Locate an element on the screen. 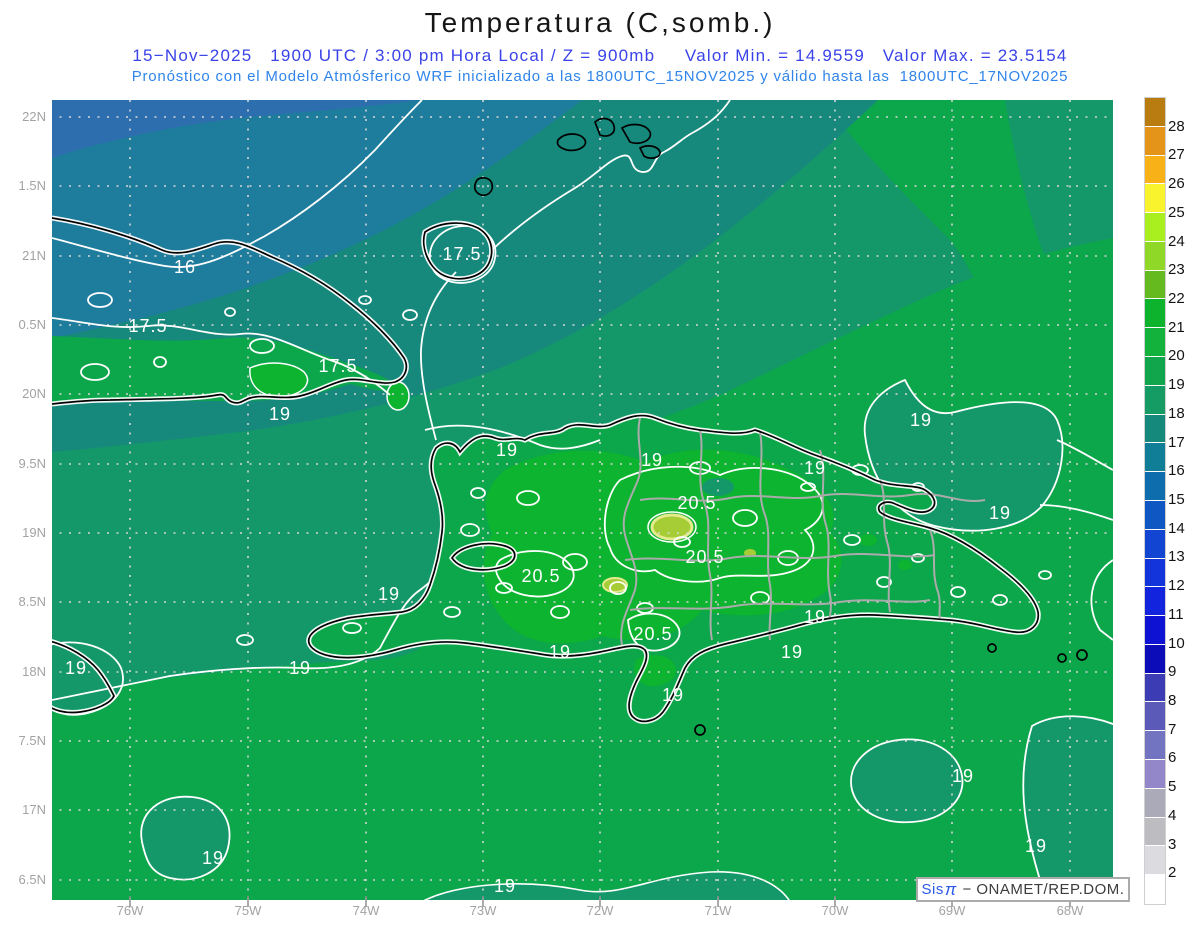  colorbar-label-14: 14 is located at coordinates (1176, 528).